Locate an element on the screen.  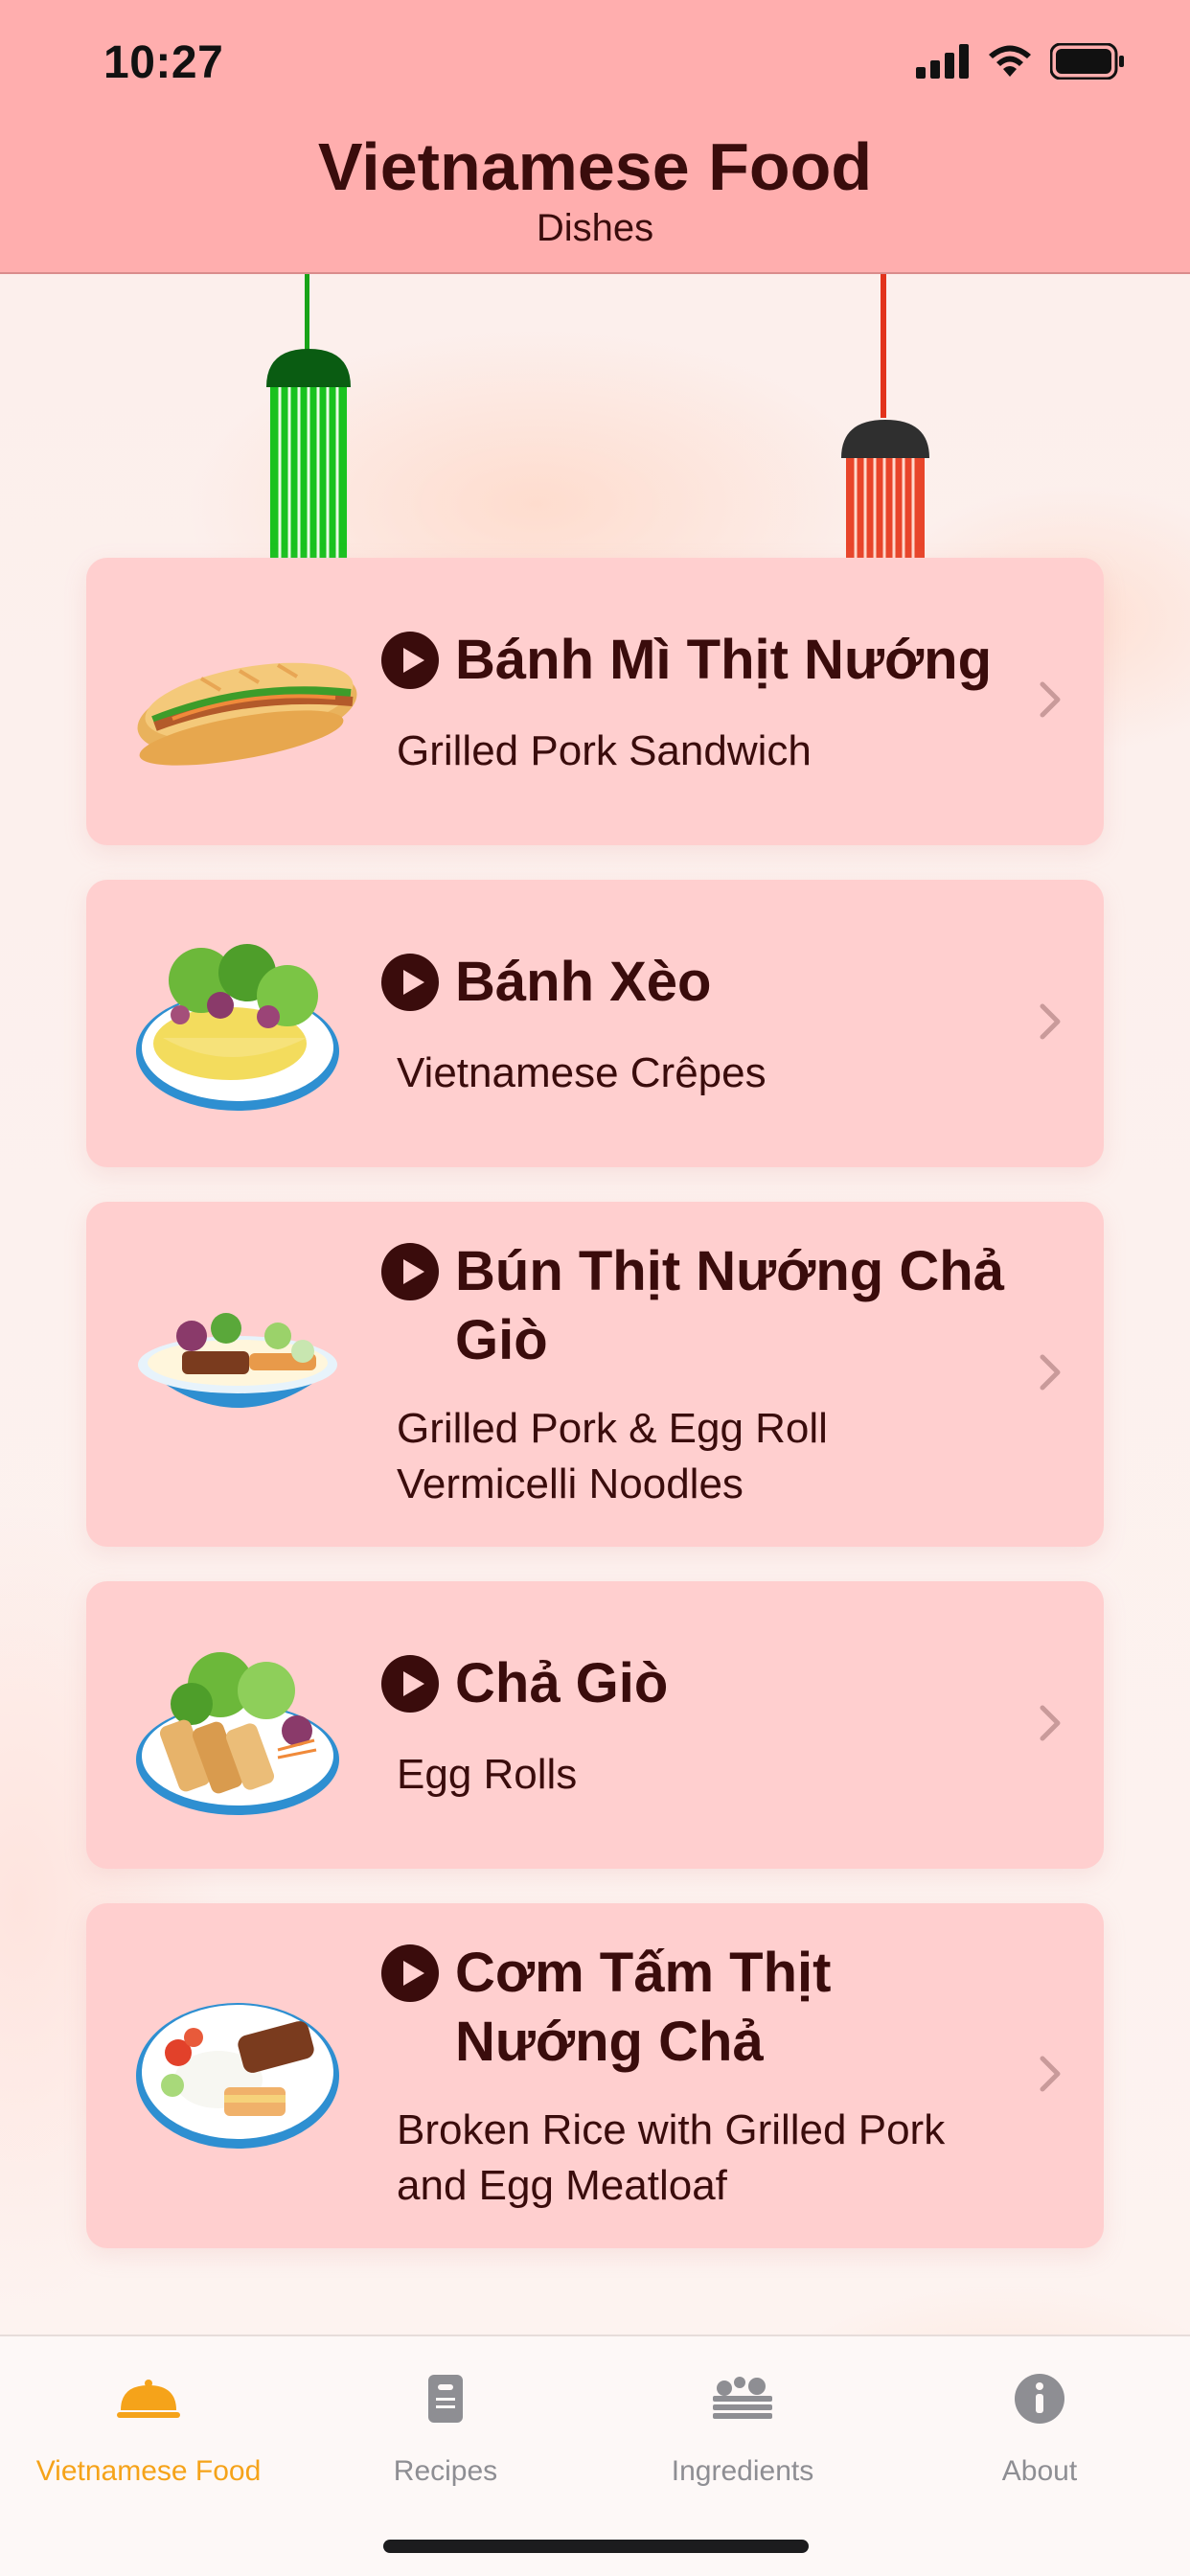
tab-recipes: Recipes is located at coordinates (445, 2422).